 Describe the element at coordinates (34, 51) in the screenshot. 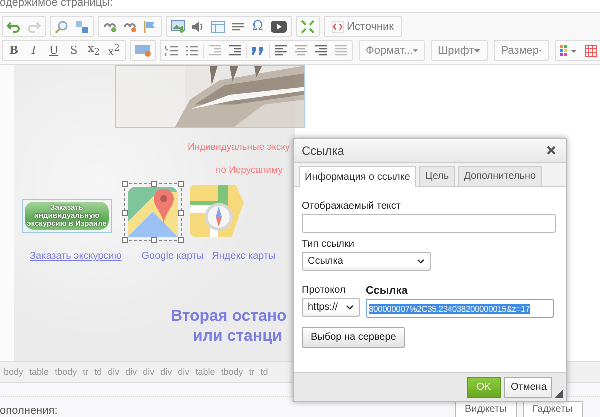

I see `format-button: I` at that location.